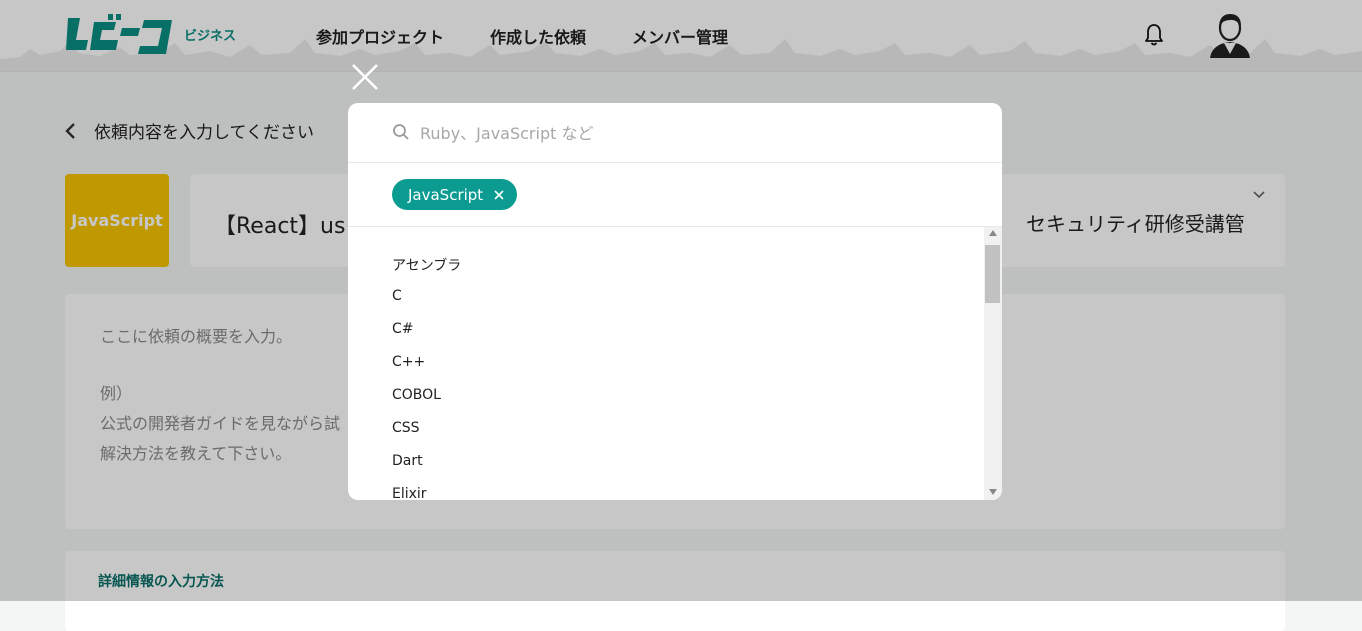  I want to click on remove-chip-icon, so click(499, 195).